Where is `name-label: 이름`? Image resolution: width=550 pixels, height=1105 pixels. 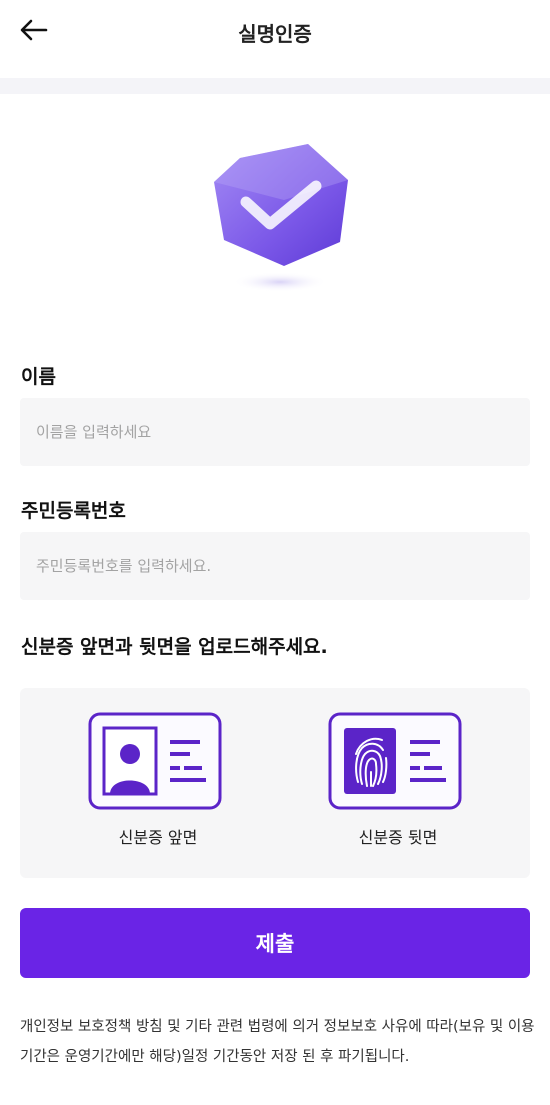
name-label: 이름 is located at coordinates (38, 377).